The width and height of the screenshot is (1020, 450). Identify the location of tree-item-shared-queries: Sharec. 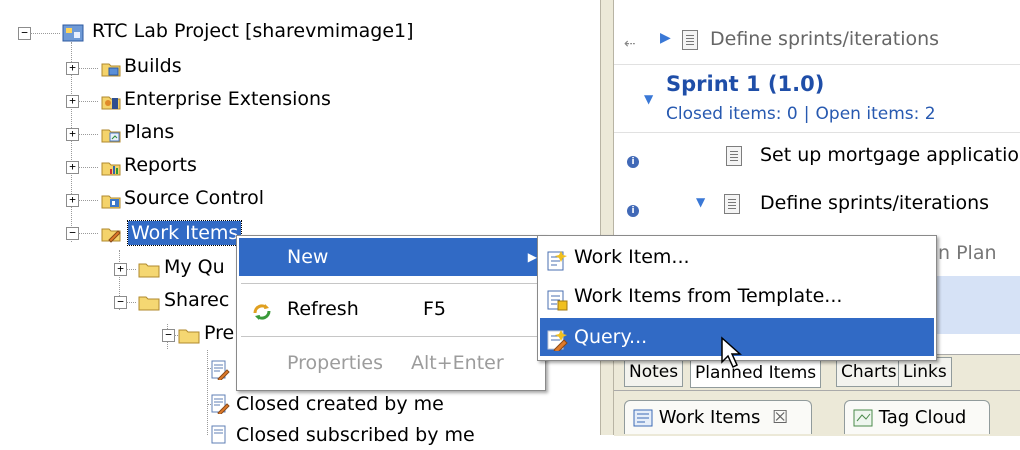
(196, 300).